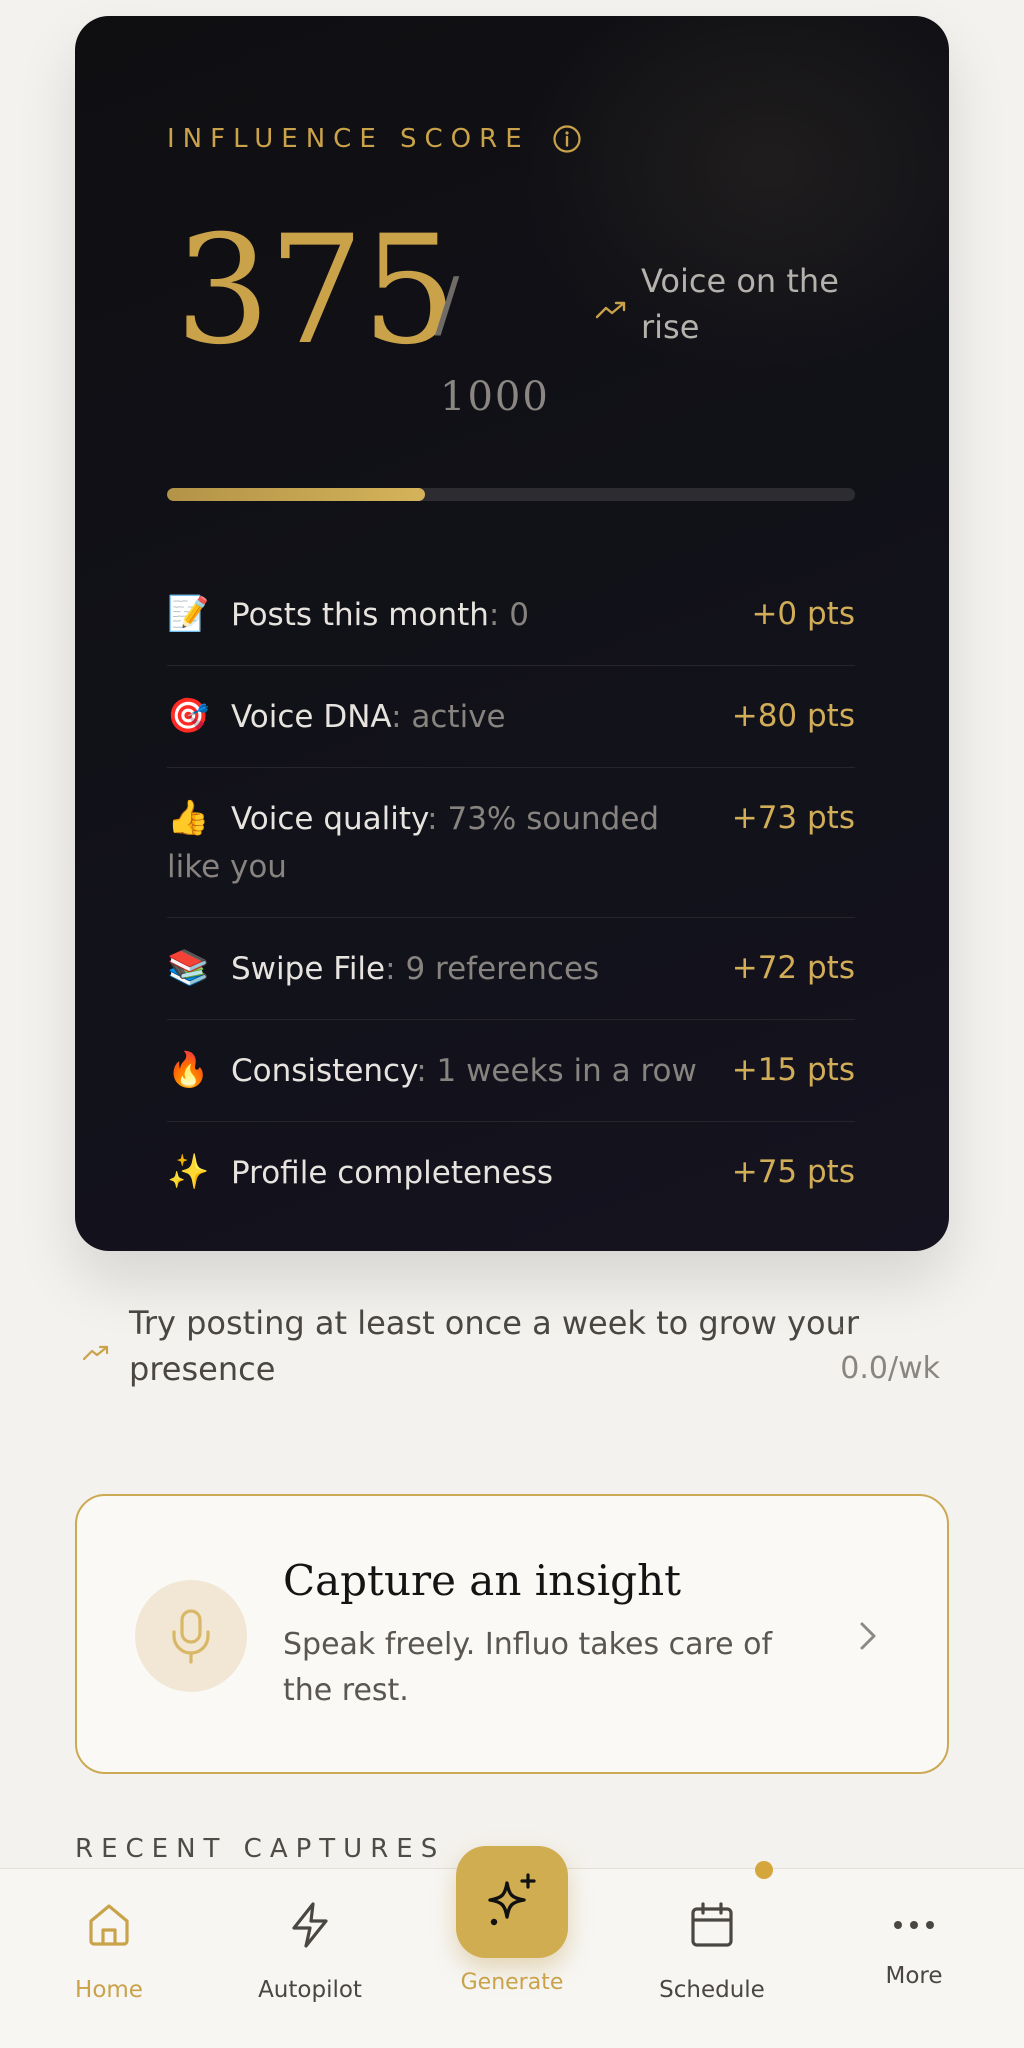 The height and width of the screenshot is (2048, 1024). What do you see at coordinates (188, 614) in the screenshot?
I see `memo-icon: 📝` at bounding box center [188, 614].